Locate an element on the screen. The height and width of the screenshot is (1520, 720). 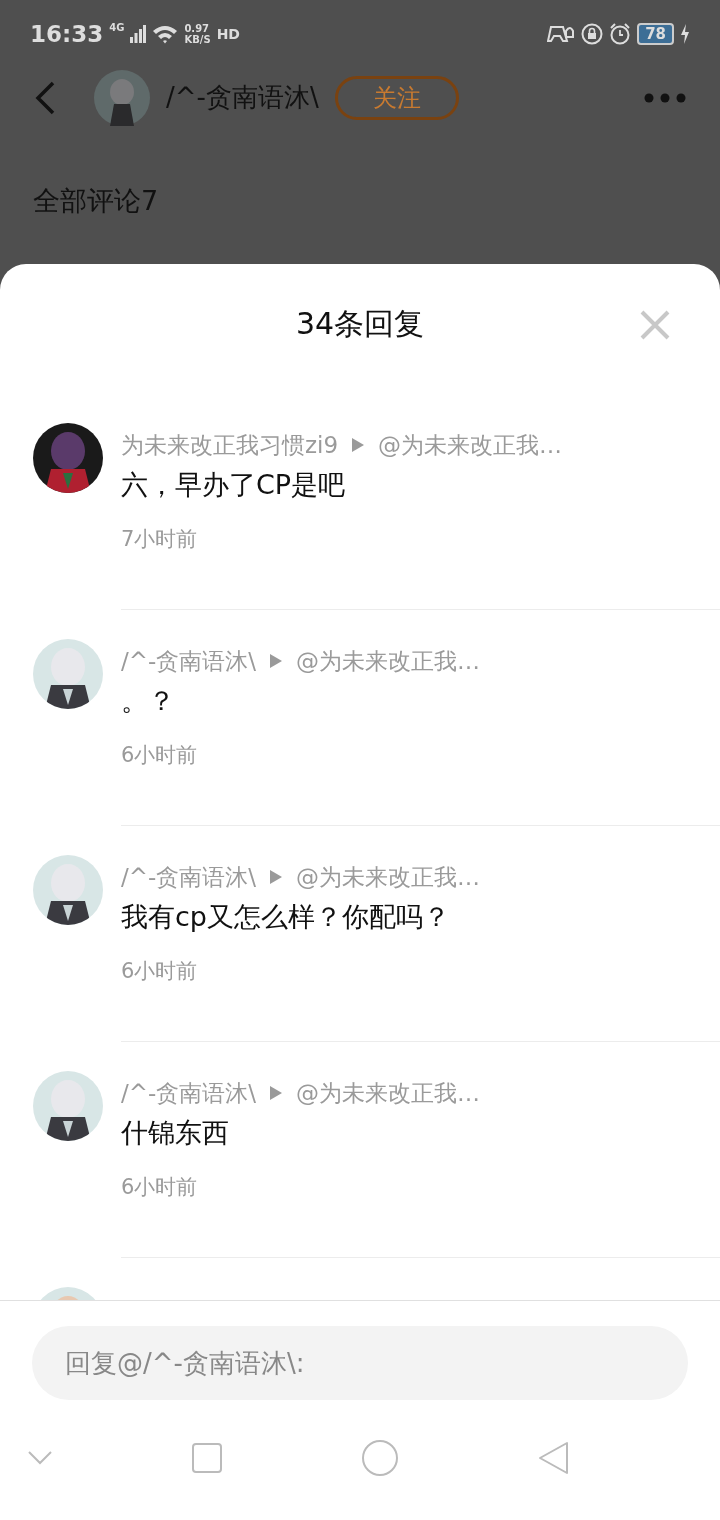
network-speed: 0.97 is located at coordinates (197, 28).